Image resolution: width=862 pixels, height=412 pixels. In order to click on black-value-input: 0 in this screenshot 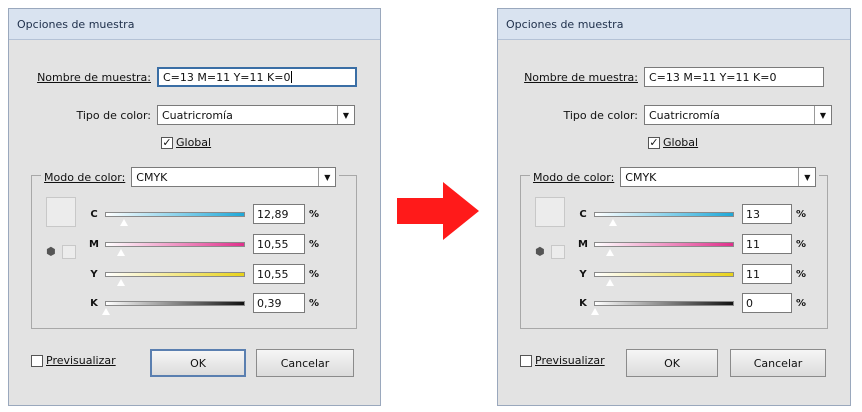, I will do `click(767, 303)`.